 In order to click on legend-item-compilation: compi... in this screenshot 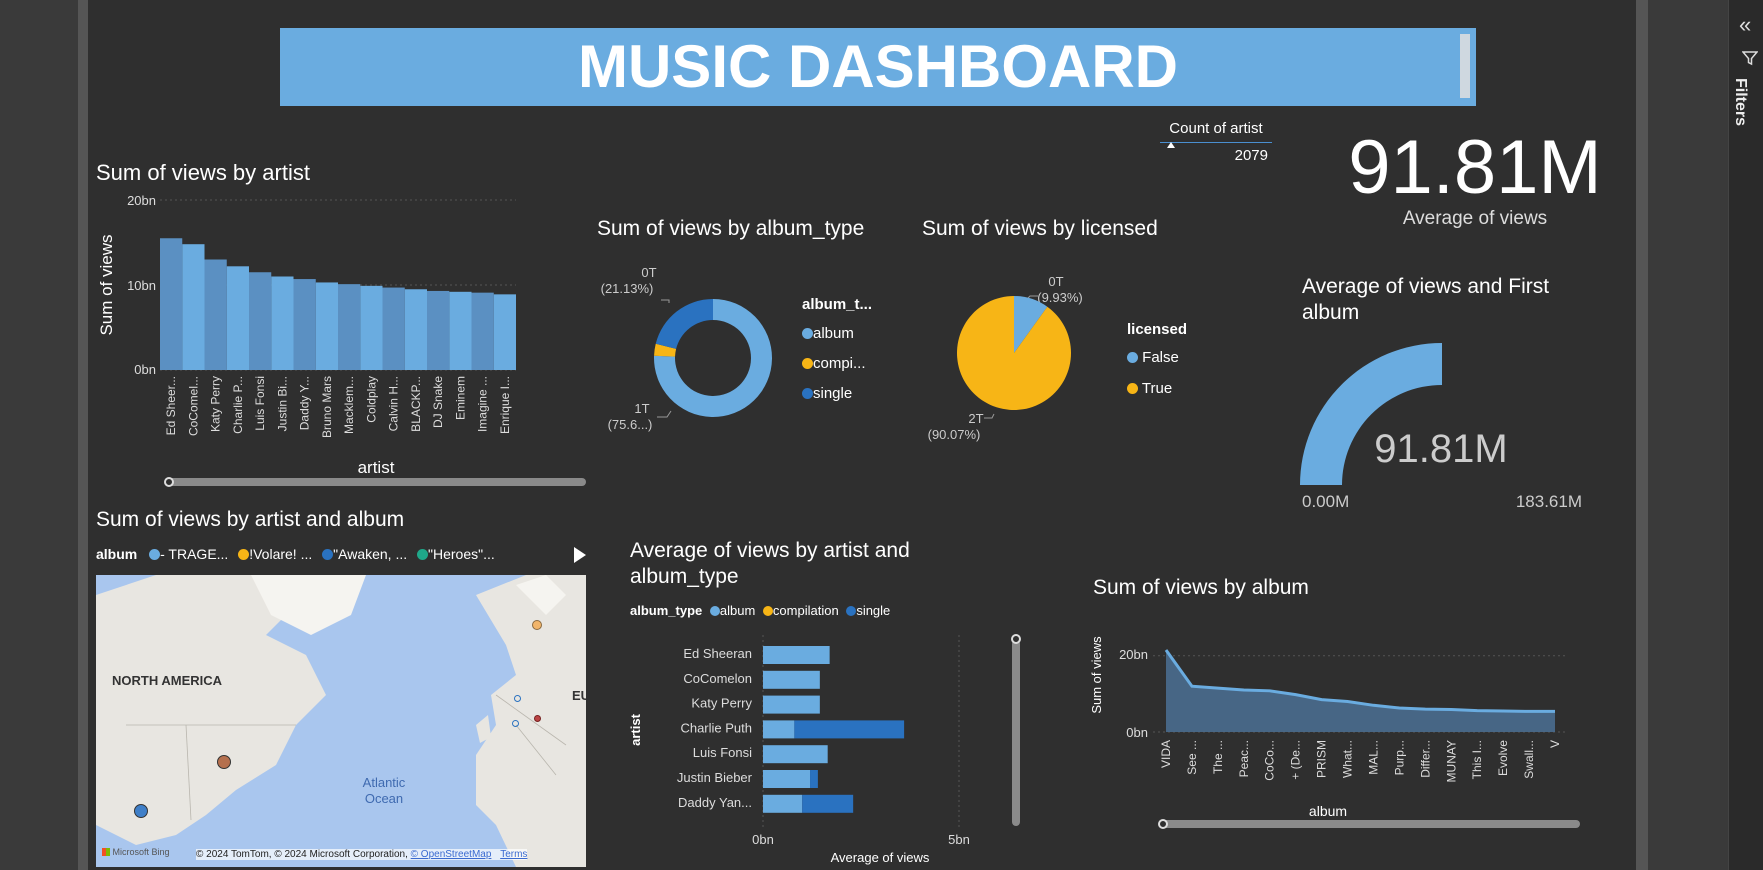, I will do `click(837, 364)`.